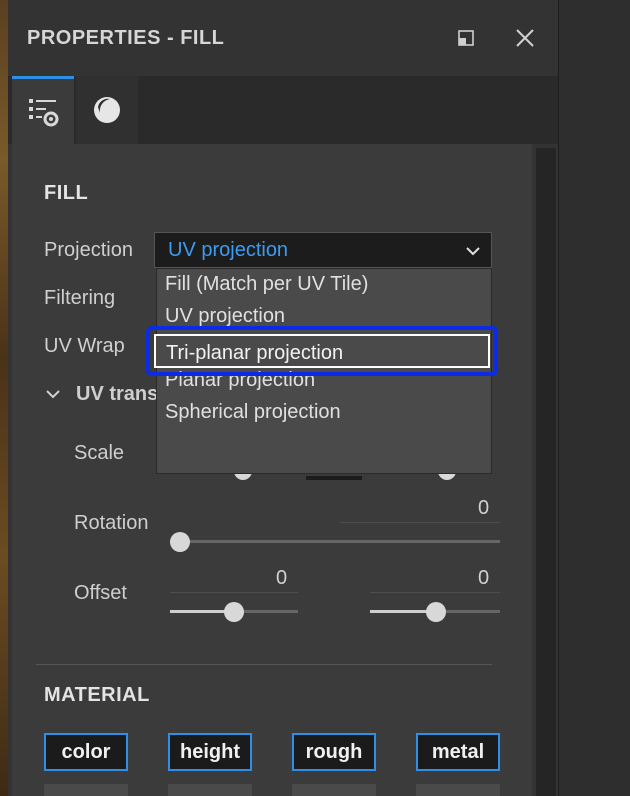  What do you see at coordinates (323, 250) in the screenshot?
I see `projection-select: UV projection` at bounding box center [323, 250].